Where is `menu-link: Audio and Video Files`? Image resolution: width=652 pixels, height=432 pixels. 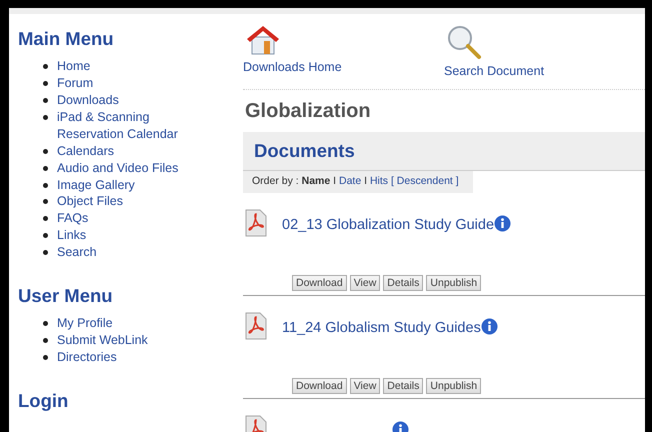
menu-link: Audio and Video Files is located at coordinates (117, 168).